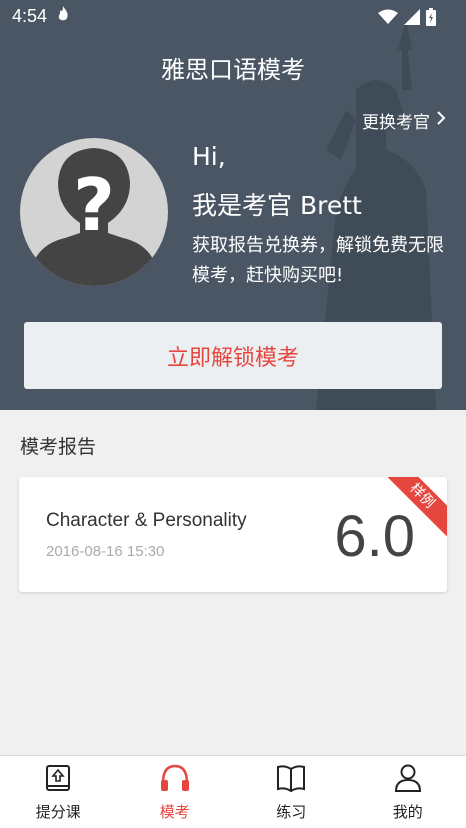 The width and height of the screenshot is (466, 828). I want to click on chevron-right-icon, so click(441, 120).